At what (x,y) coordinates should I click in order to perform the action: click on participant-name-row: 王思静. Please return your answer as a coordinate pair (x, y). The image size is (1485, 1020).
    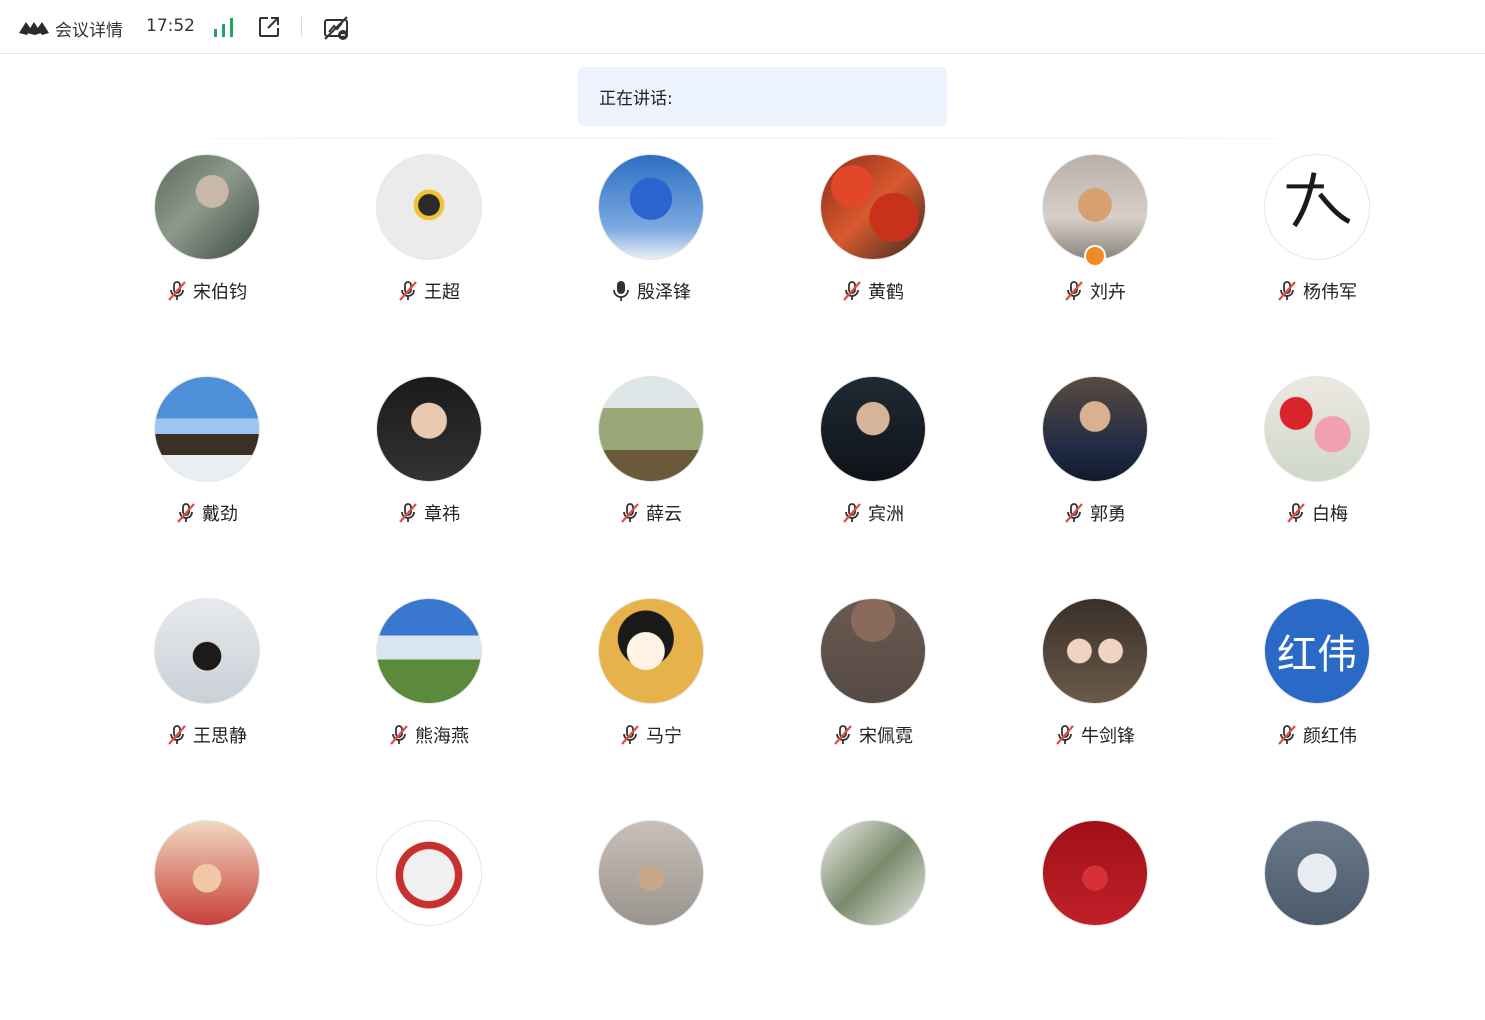
    Looking at the image, I should click on (207, 735).